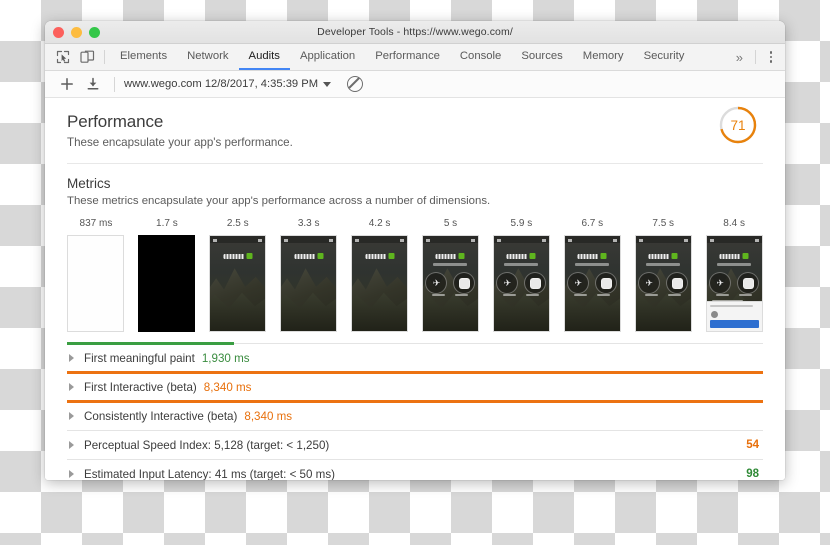  I want to click on performance-score-gauge: 71, so click(738, 125).